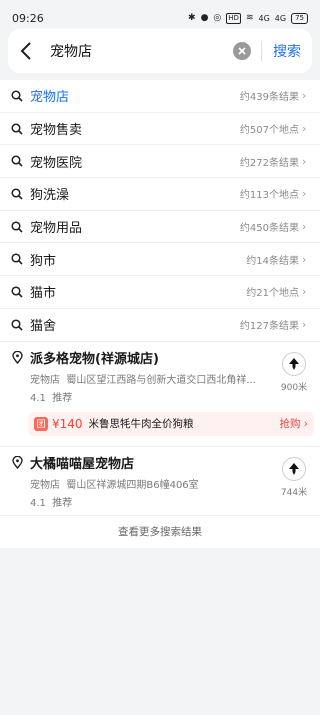 The width and height of the screenshot is (320, 715). What do you see at coordinates (56, 163) in the screenshot?
I see `suggestion-label: 宠物医院` at bounding box center [56, 163].